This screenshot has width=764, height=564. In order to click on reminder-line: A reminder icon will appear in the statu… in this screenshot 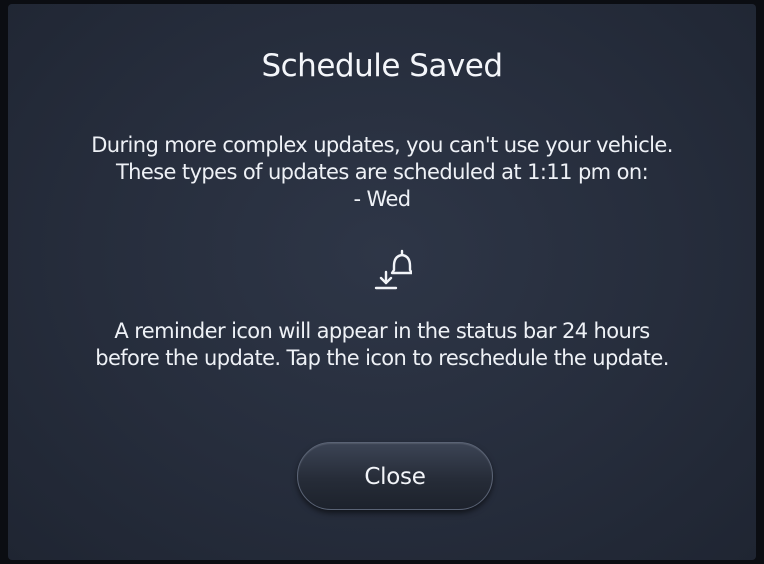, I will do `click(382, 331)`.